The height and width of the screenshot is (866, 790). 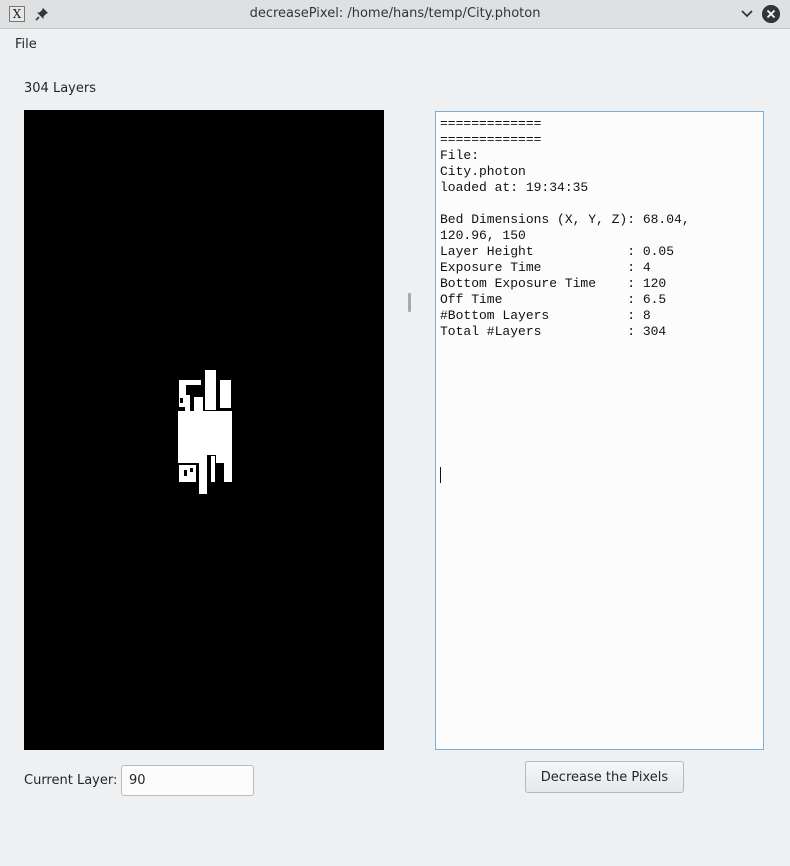 I want to click on current-layer-label: Current Layer:, so click(x=71, y=780).